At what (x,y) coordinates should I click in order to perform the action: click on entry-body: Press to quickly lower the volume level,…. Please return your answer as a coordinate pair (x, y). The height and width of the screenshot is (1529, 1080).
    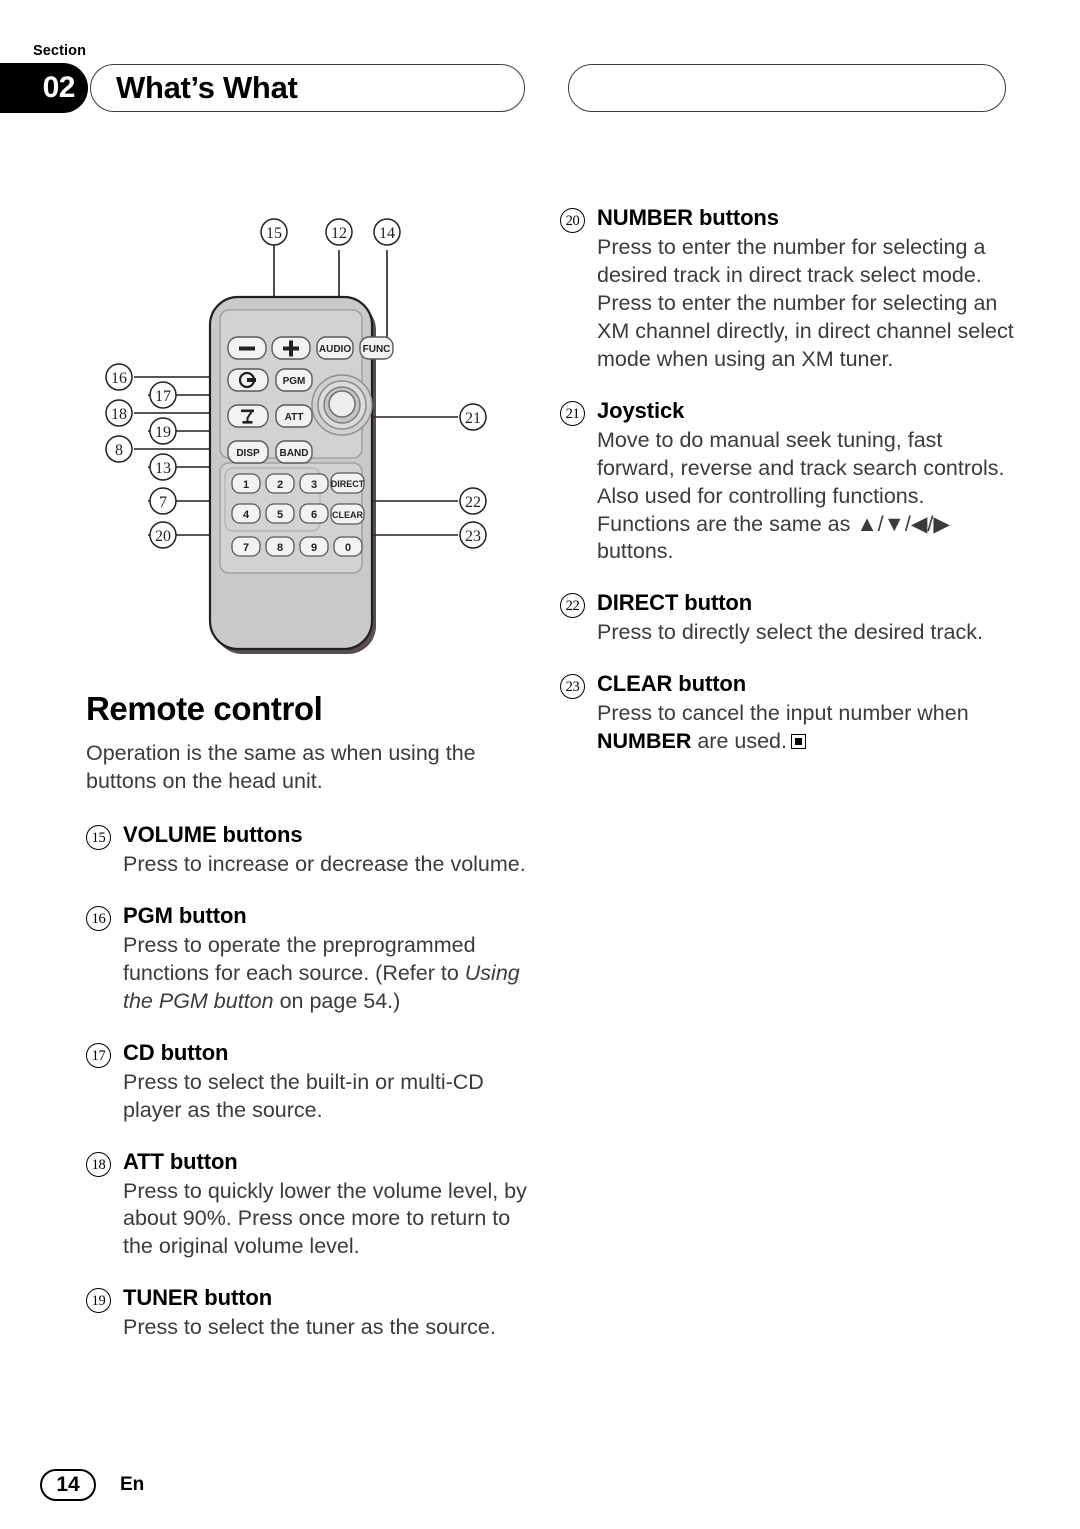
    Looking at the image, I should click on (325, 1218).